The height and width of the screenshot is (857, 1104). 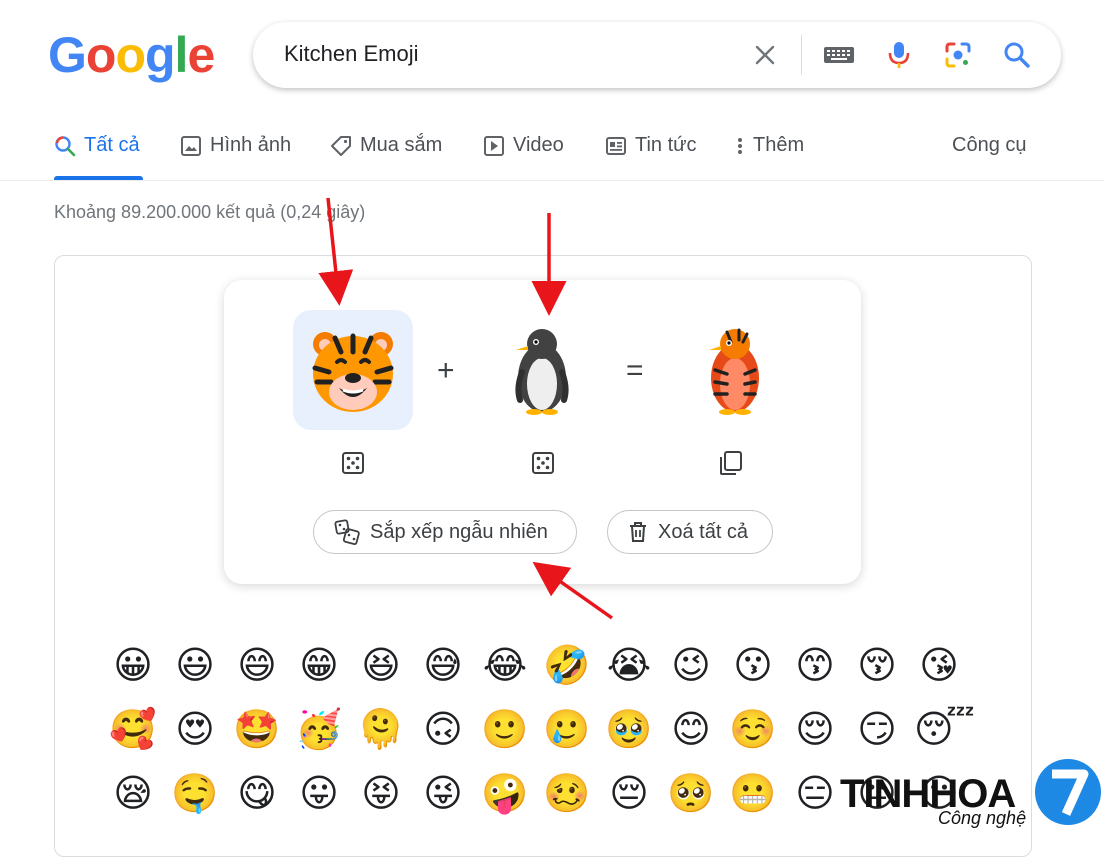 What do you see at coordinates (657, 55) in the screenshot?
I see `search-box: Kitchen Emoji` at bounding box center [657, 55].